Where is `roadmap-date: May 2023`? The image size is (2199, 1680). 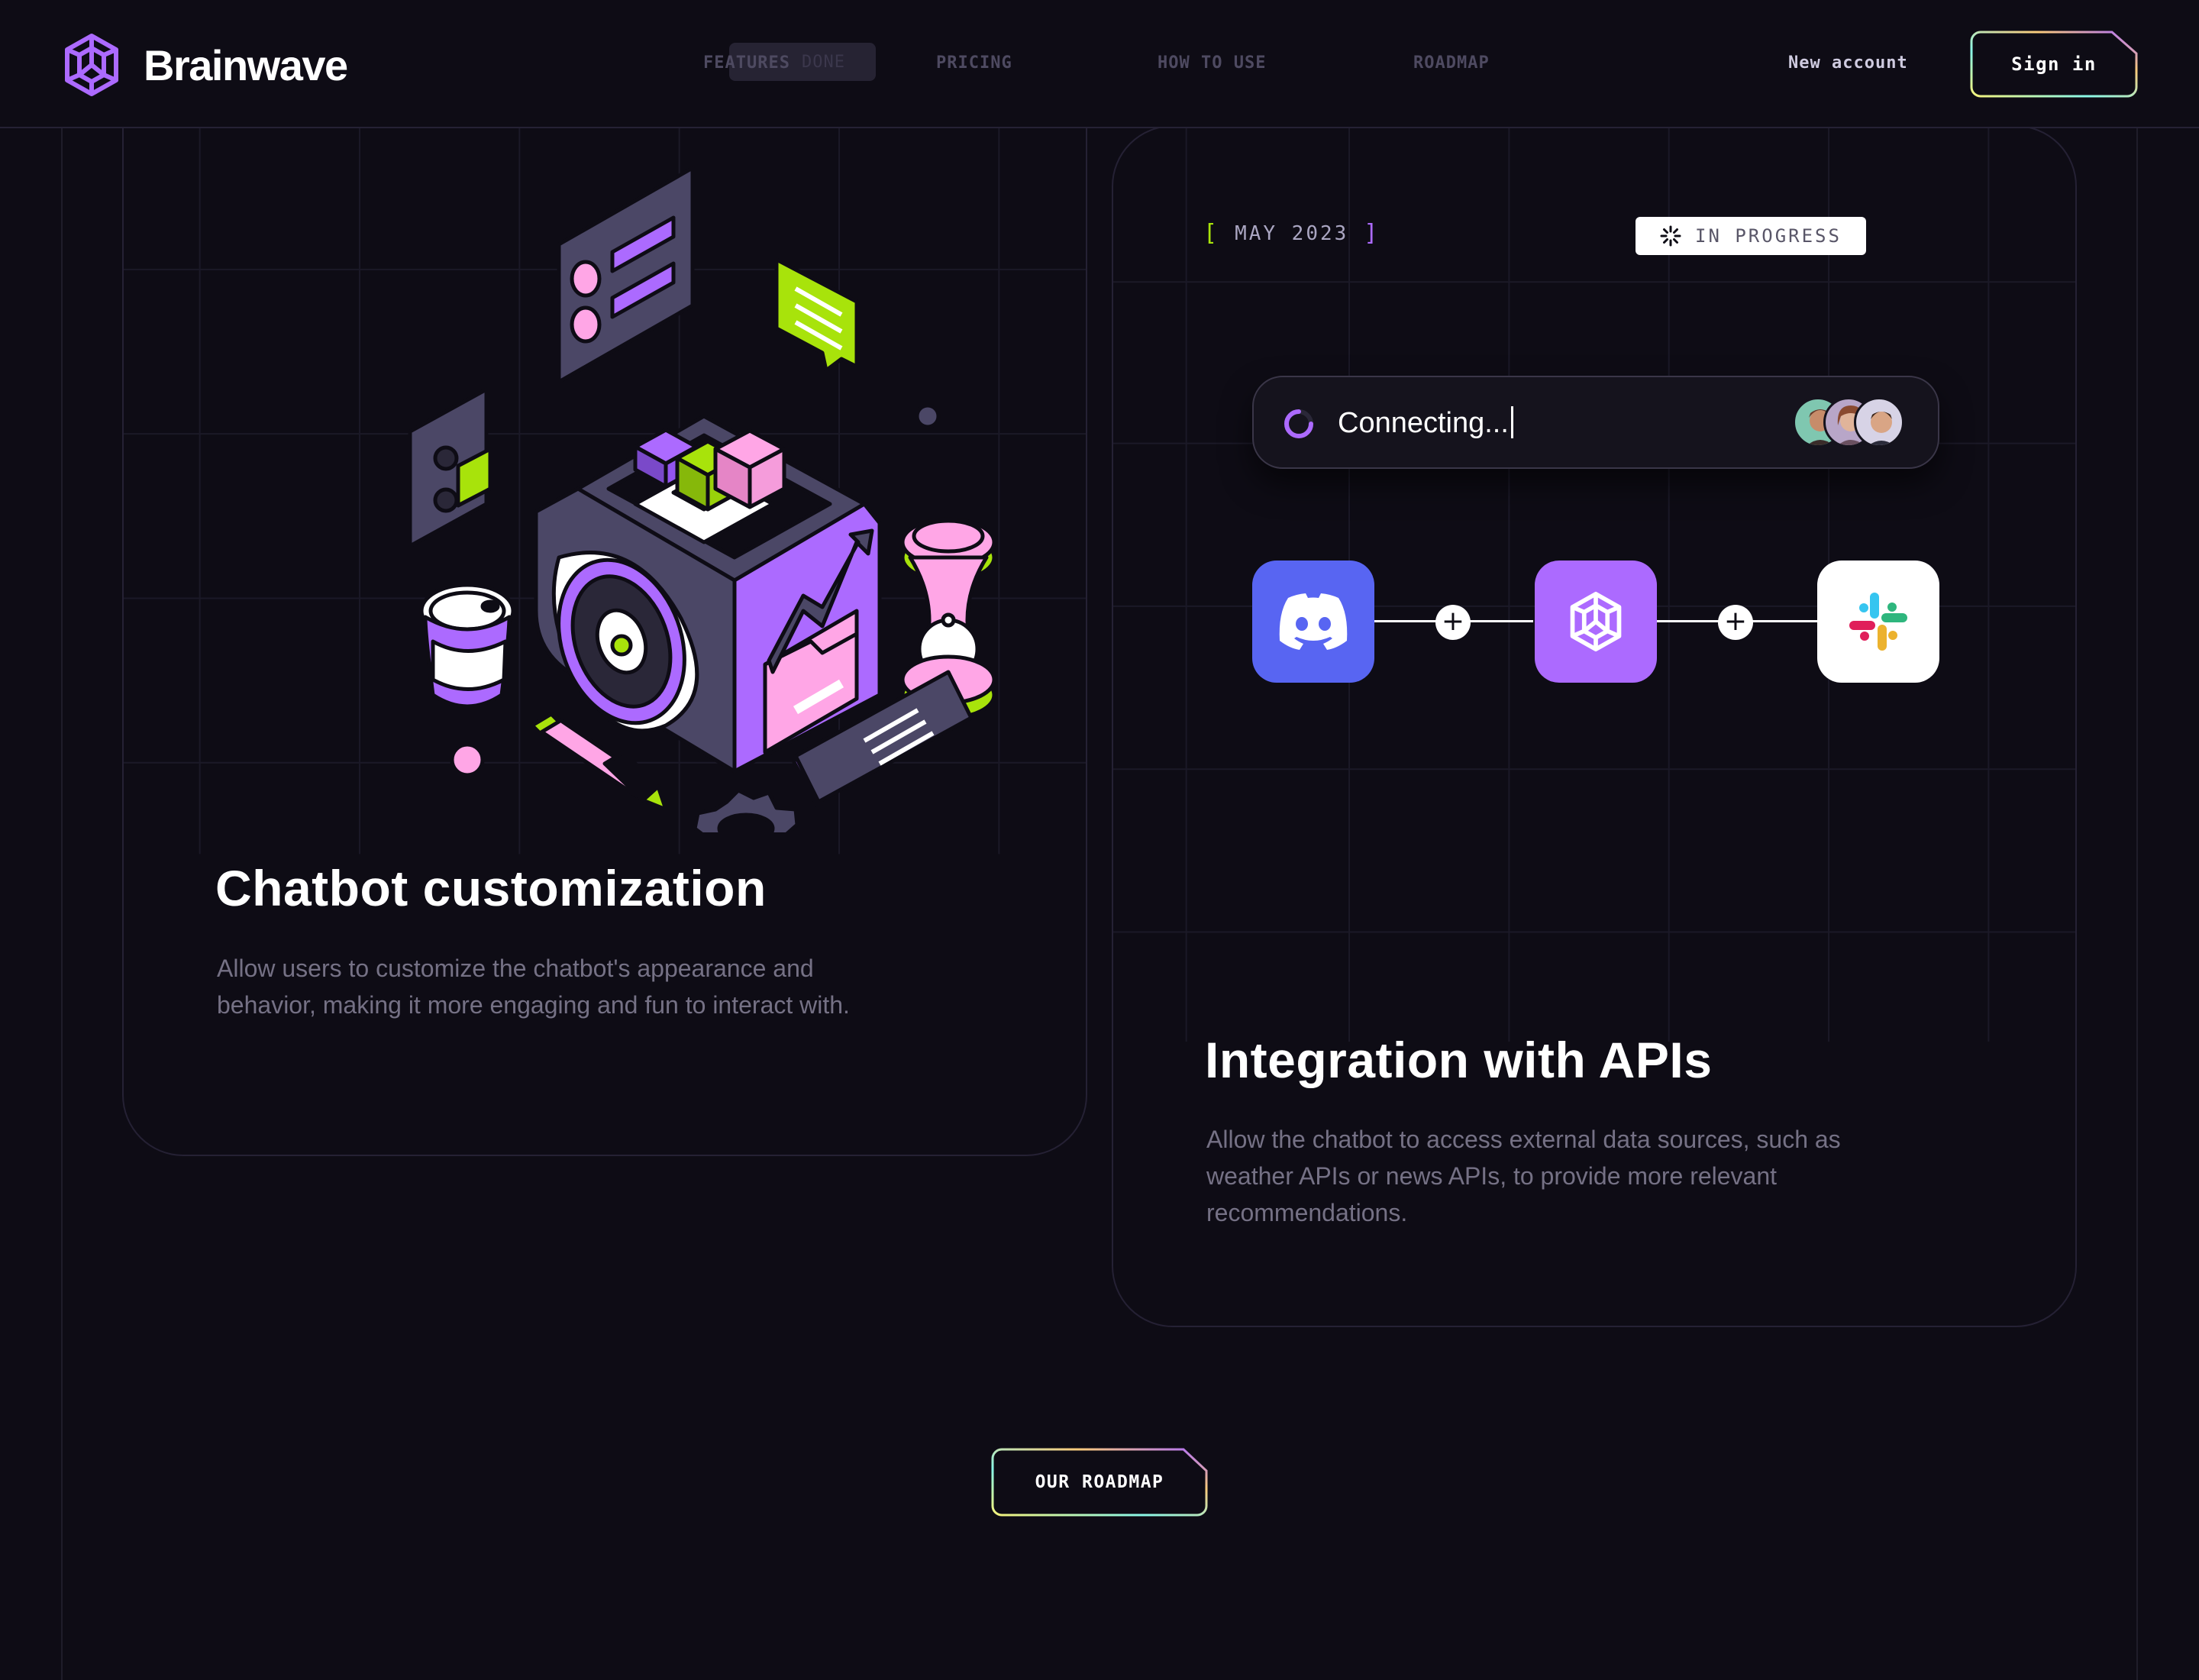
roadmap-date: May 2023 is located at coordinates (1292, 233).